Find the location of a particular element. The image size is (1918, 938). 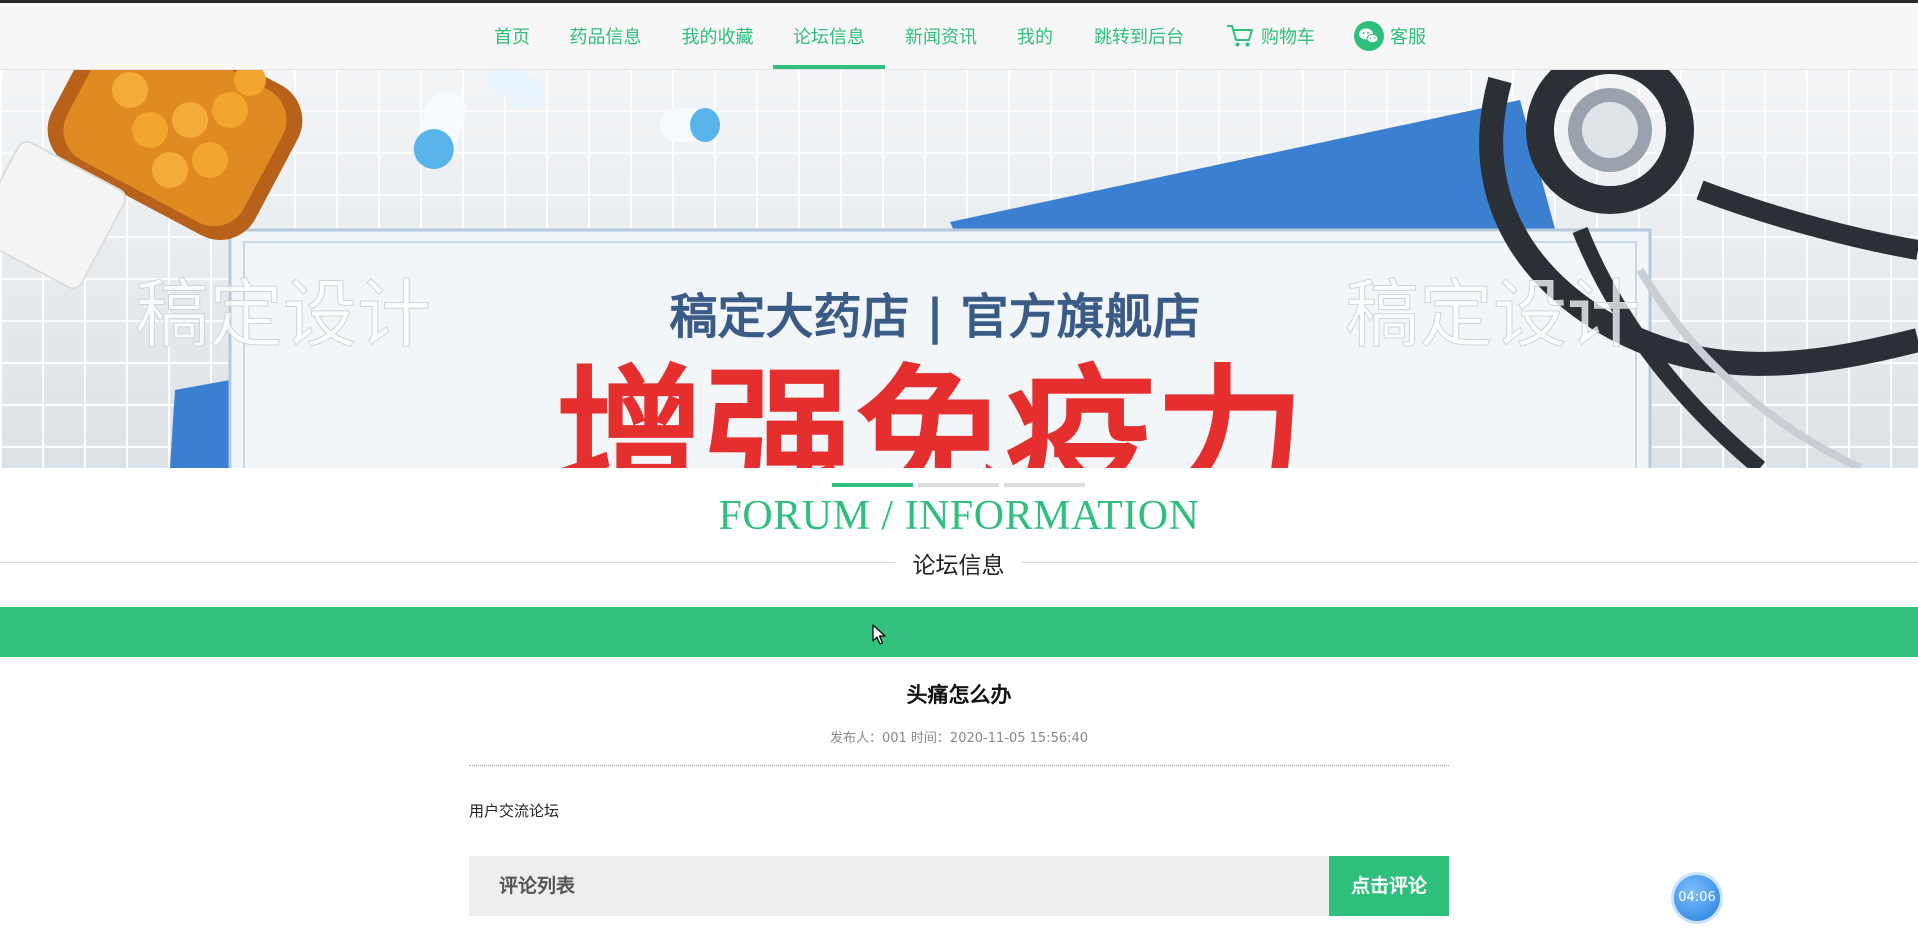

nav-cart: 购物车 is located at coordinates (1270, 36).